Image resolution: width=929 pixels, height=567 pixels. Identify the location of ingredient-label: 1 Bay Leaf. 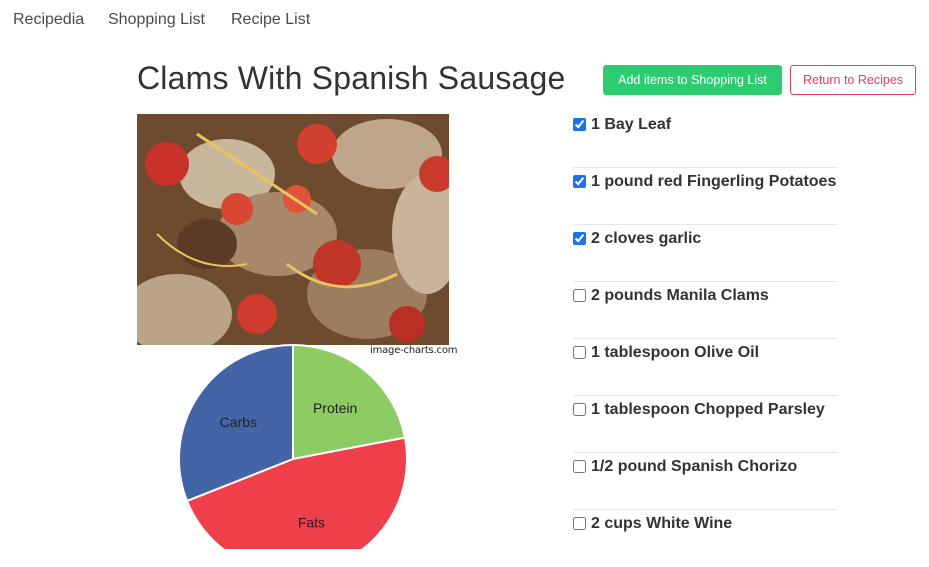
(631, 125).